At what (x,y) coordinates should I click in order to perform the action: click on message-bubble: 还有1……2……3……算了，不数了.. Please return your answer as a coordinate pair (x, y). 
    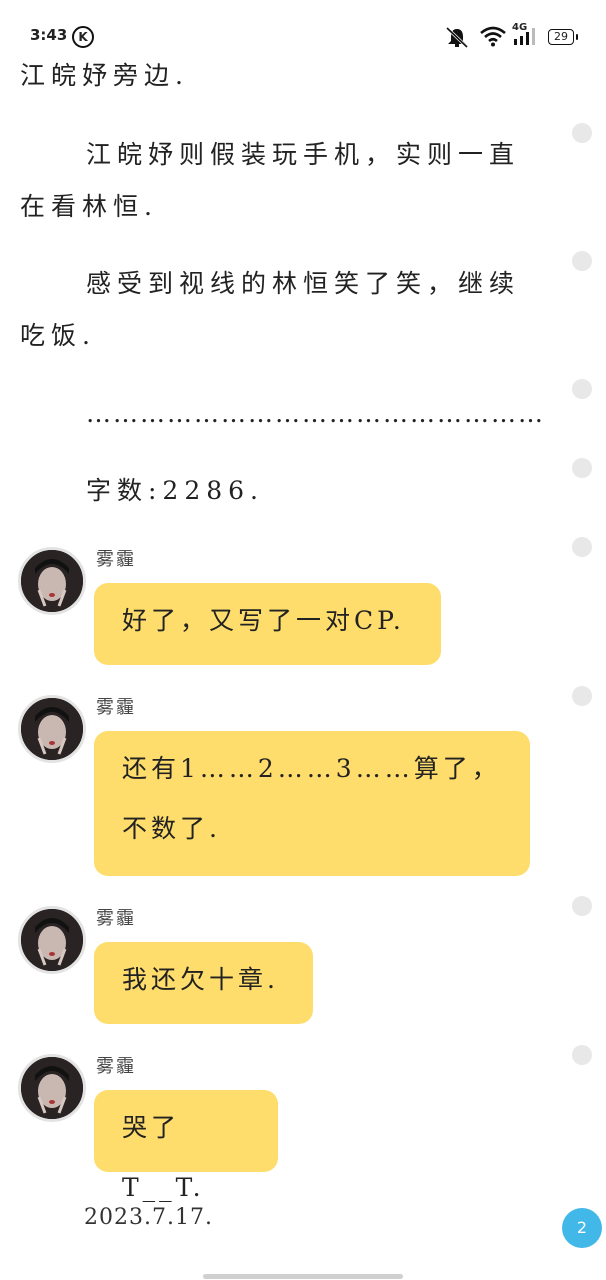
    Looking at the image, I should click on (312, 803).